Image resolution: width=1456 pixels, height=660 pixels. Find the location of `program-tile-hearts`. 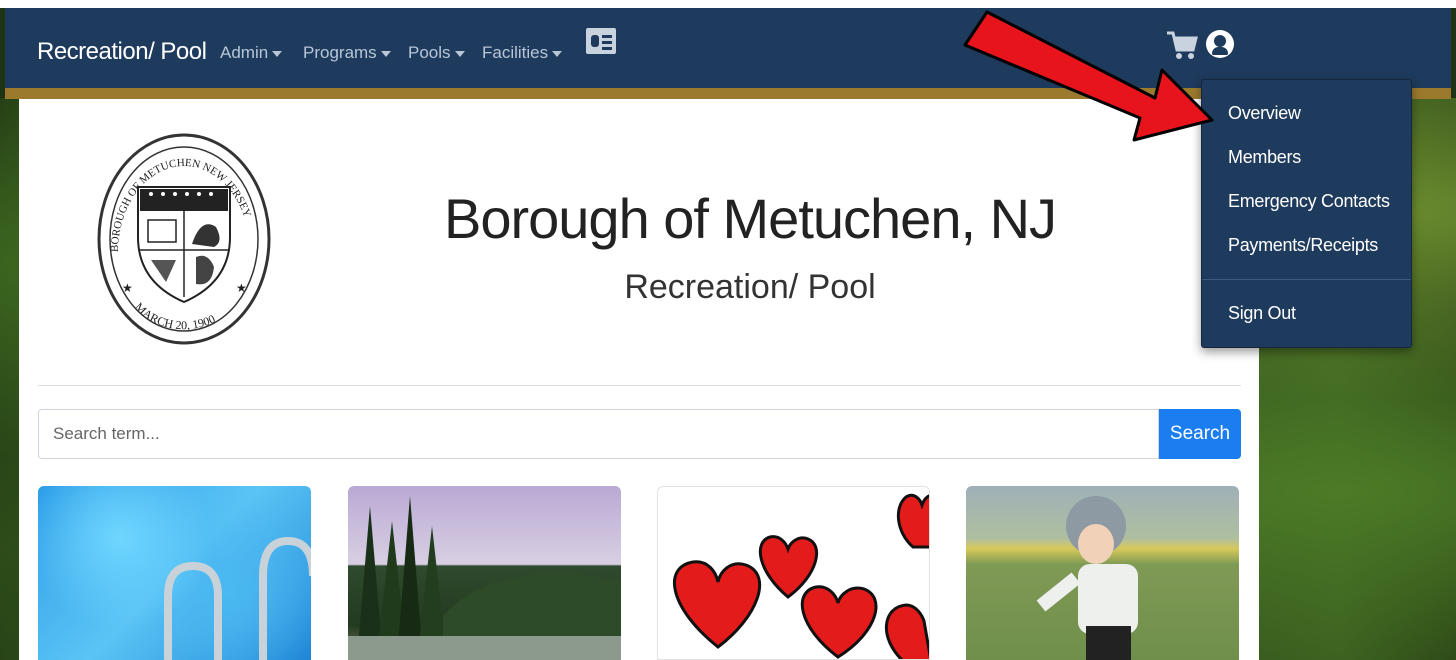

program-tile-hearts is located at coordinates (793, 573).